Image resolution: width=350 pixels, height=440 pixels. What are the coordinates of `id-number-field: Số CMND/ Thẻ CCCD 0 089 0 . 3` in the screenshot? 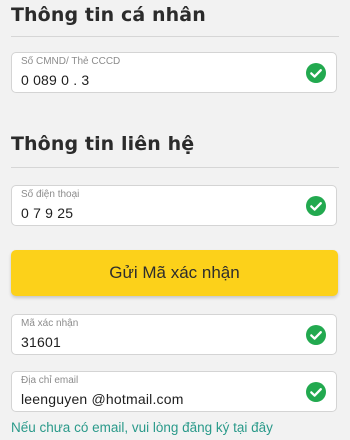 It's located at (174, 72).